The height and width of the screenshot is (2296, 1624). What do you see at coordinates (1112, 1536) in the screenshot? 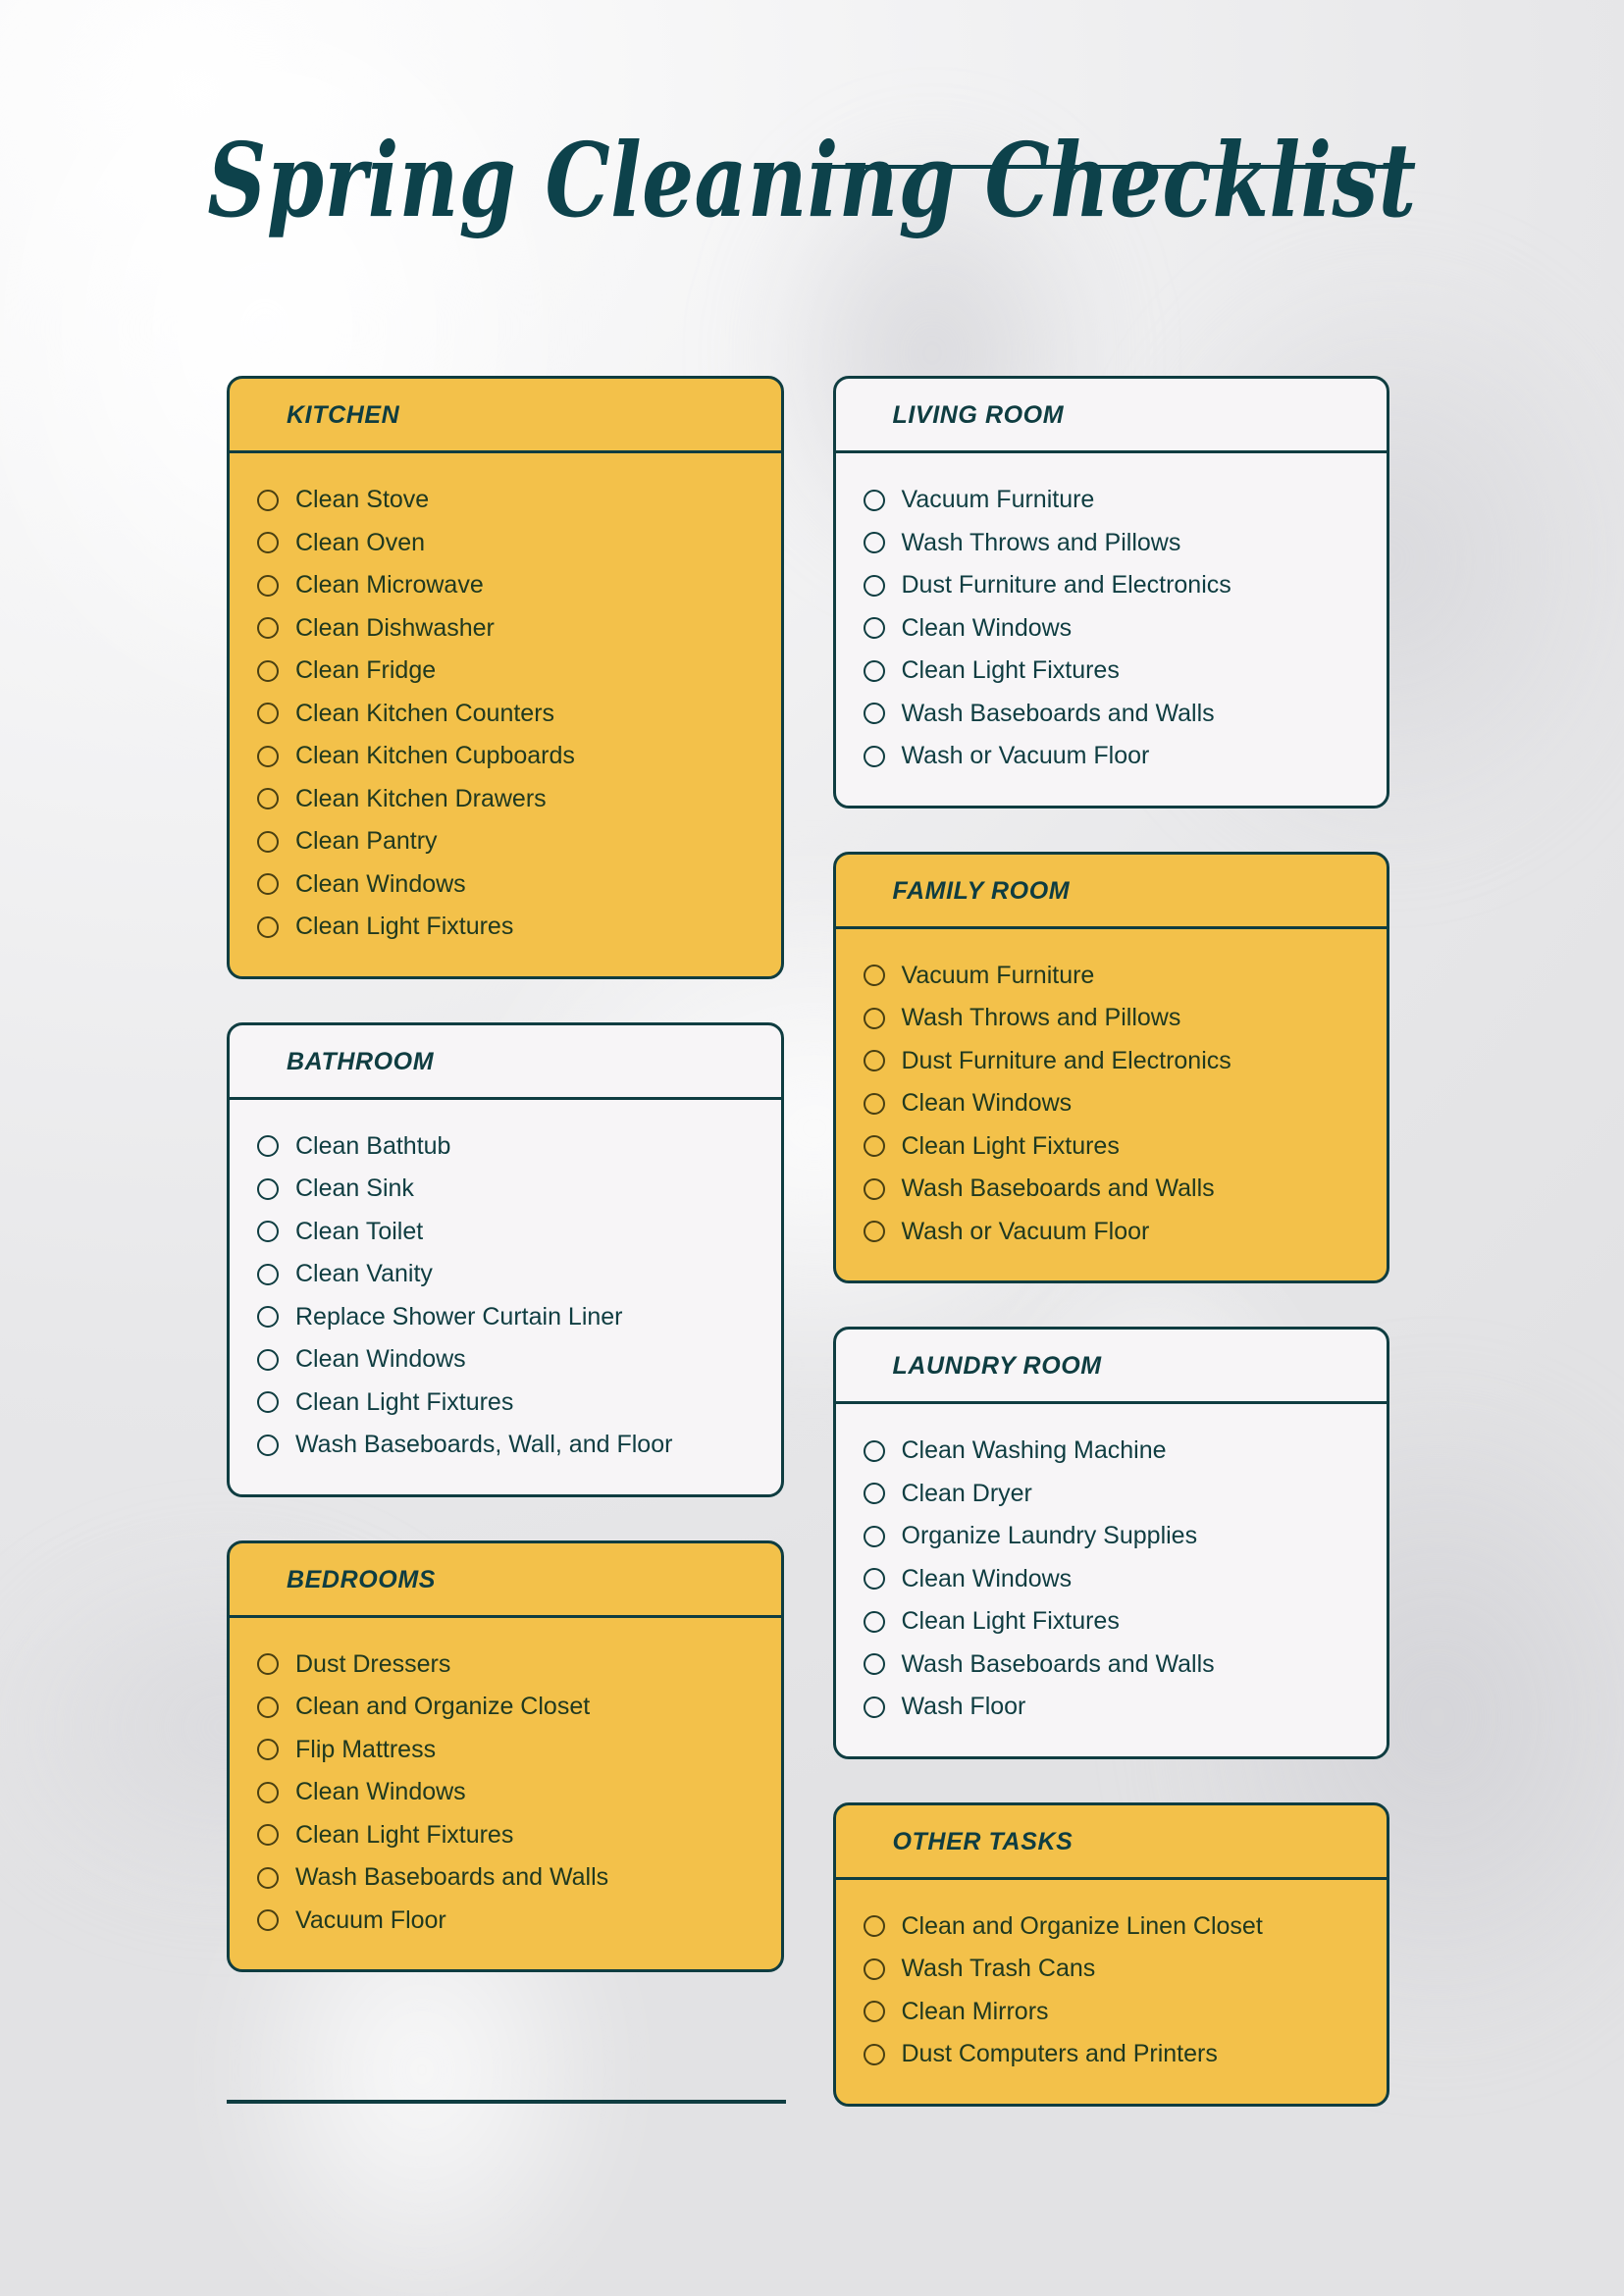
I see `checklist-item: Organize Laundry Supplies` at bounding box center [1112, 1536].